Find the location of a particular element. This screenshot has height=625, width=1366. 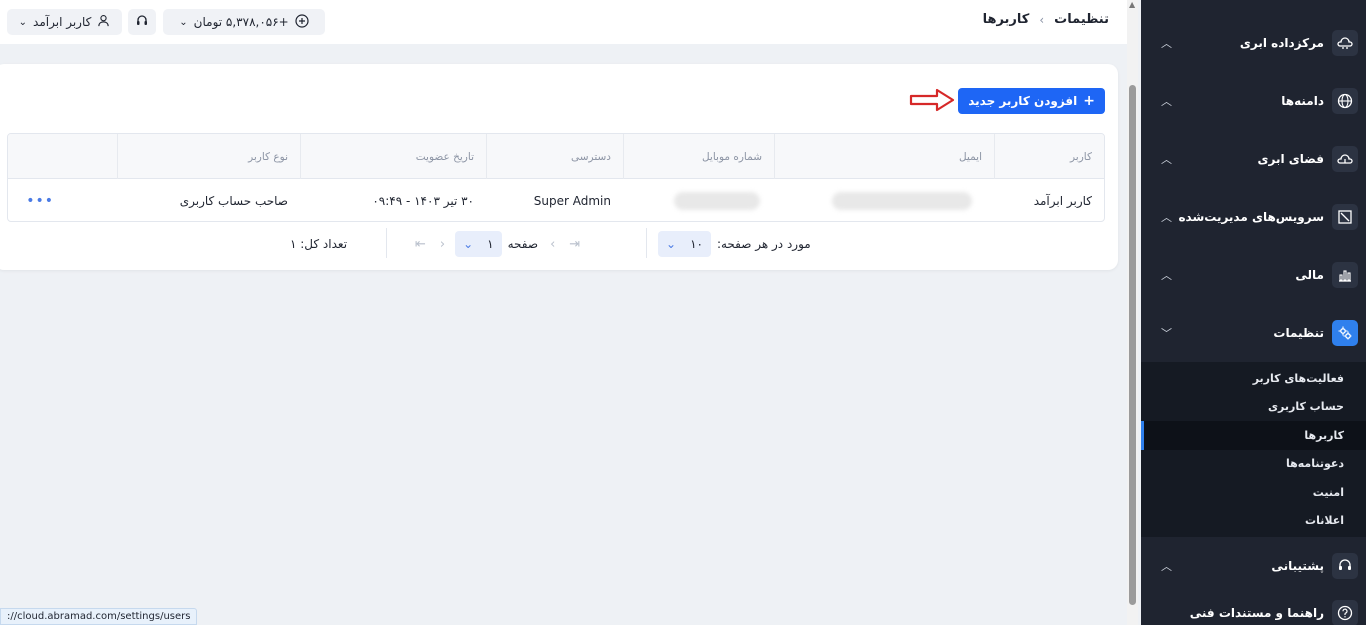

page-navigation: ⇥ › صفحه ۱ ⌄ ‹ ⇤ is located at coordinates (497, 244).